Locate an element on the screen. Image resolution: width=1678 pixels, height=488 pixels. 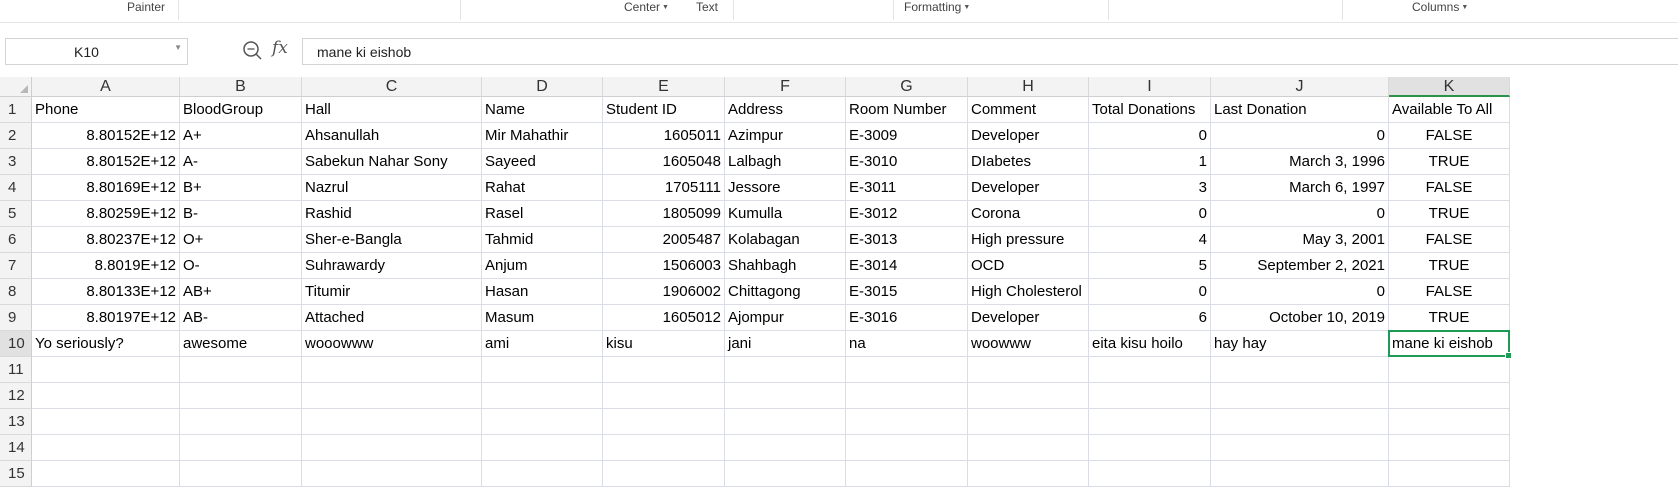
cell-k10: mane ki eishob is located at coordinates (1449, 344).